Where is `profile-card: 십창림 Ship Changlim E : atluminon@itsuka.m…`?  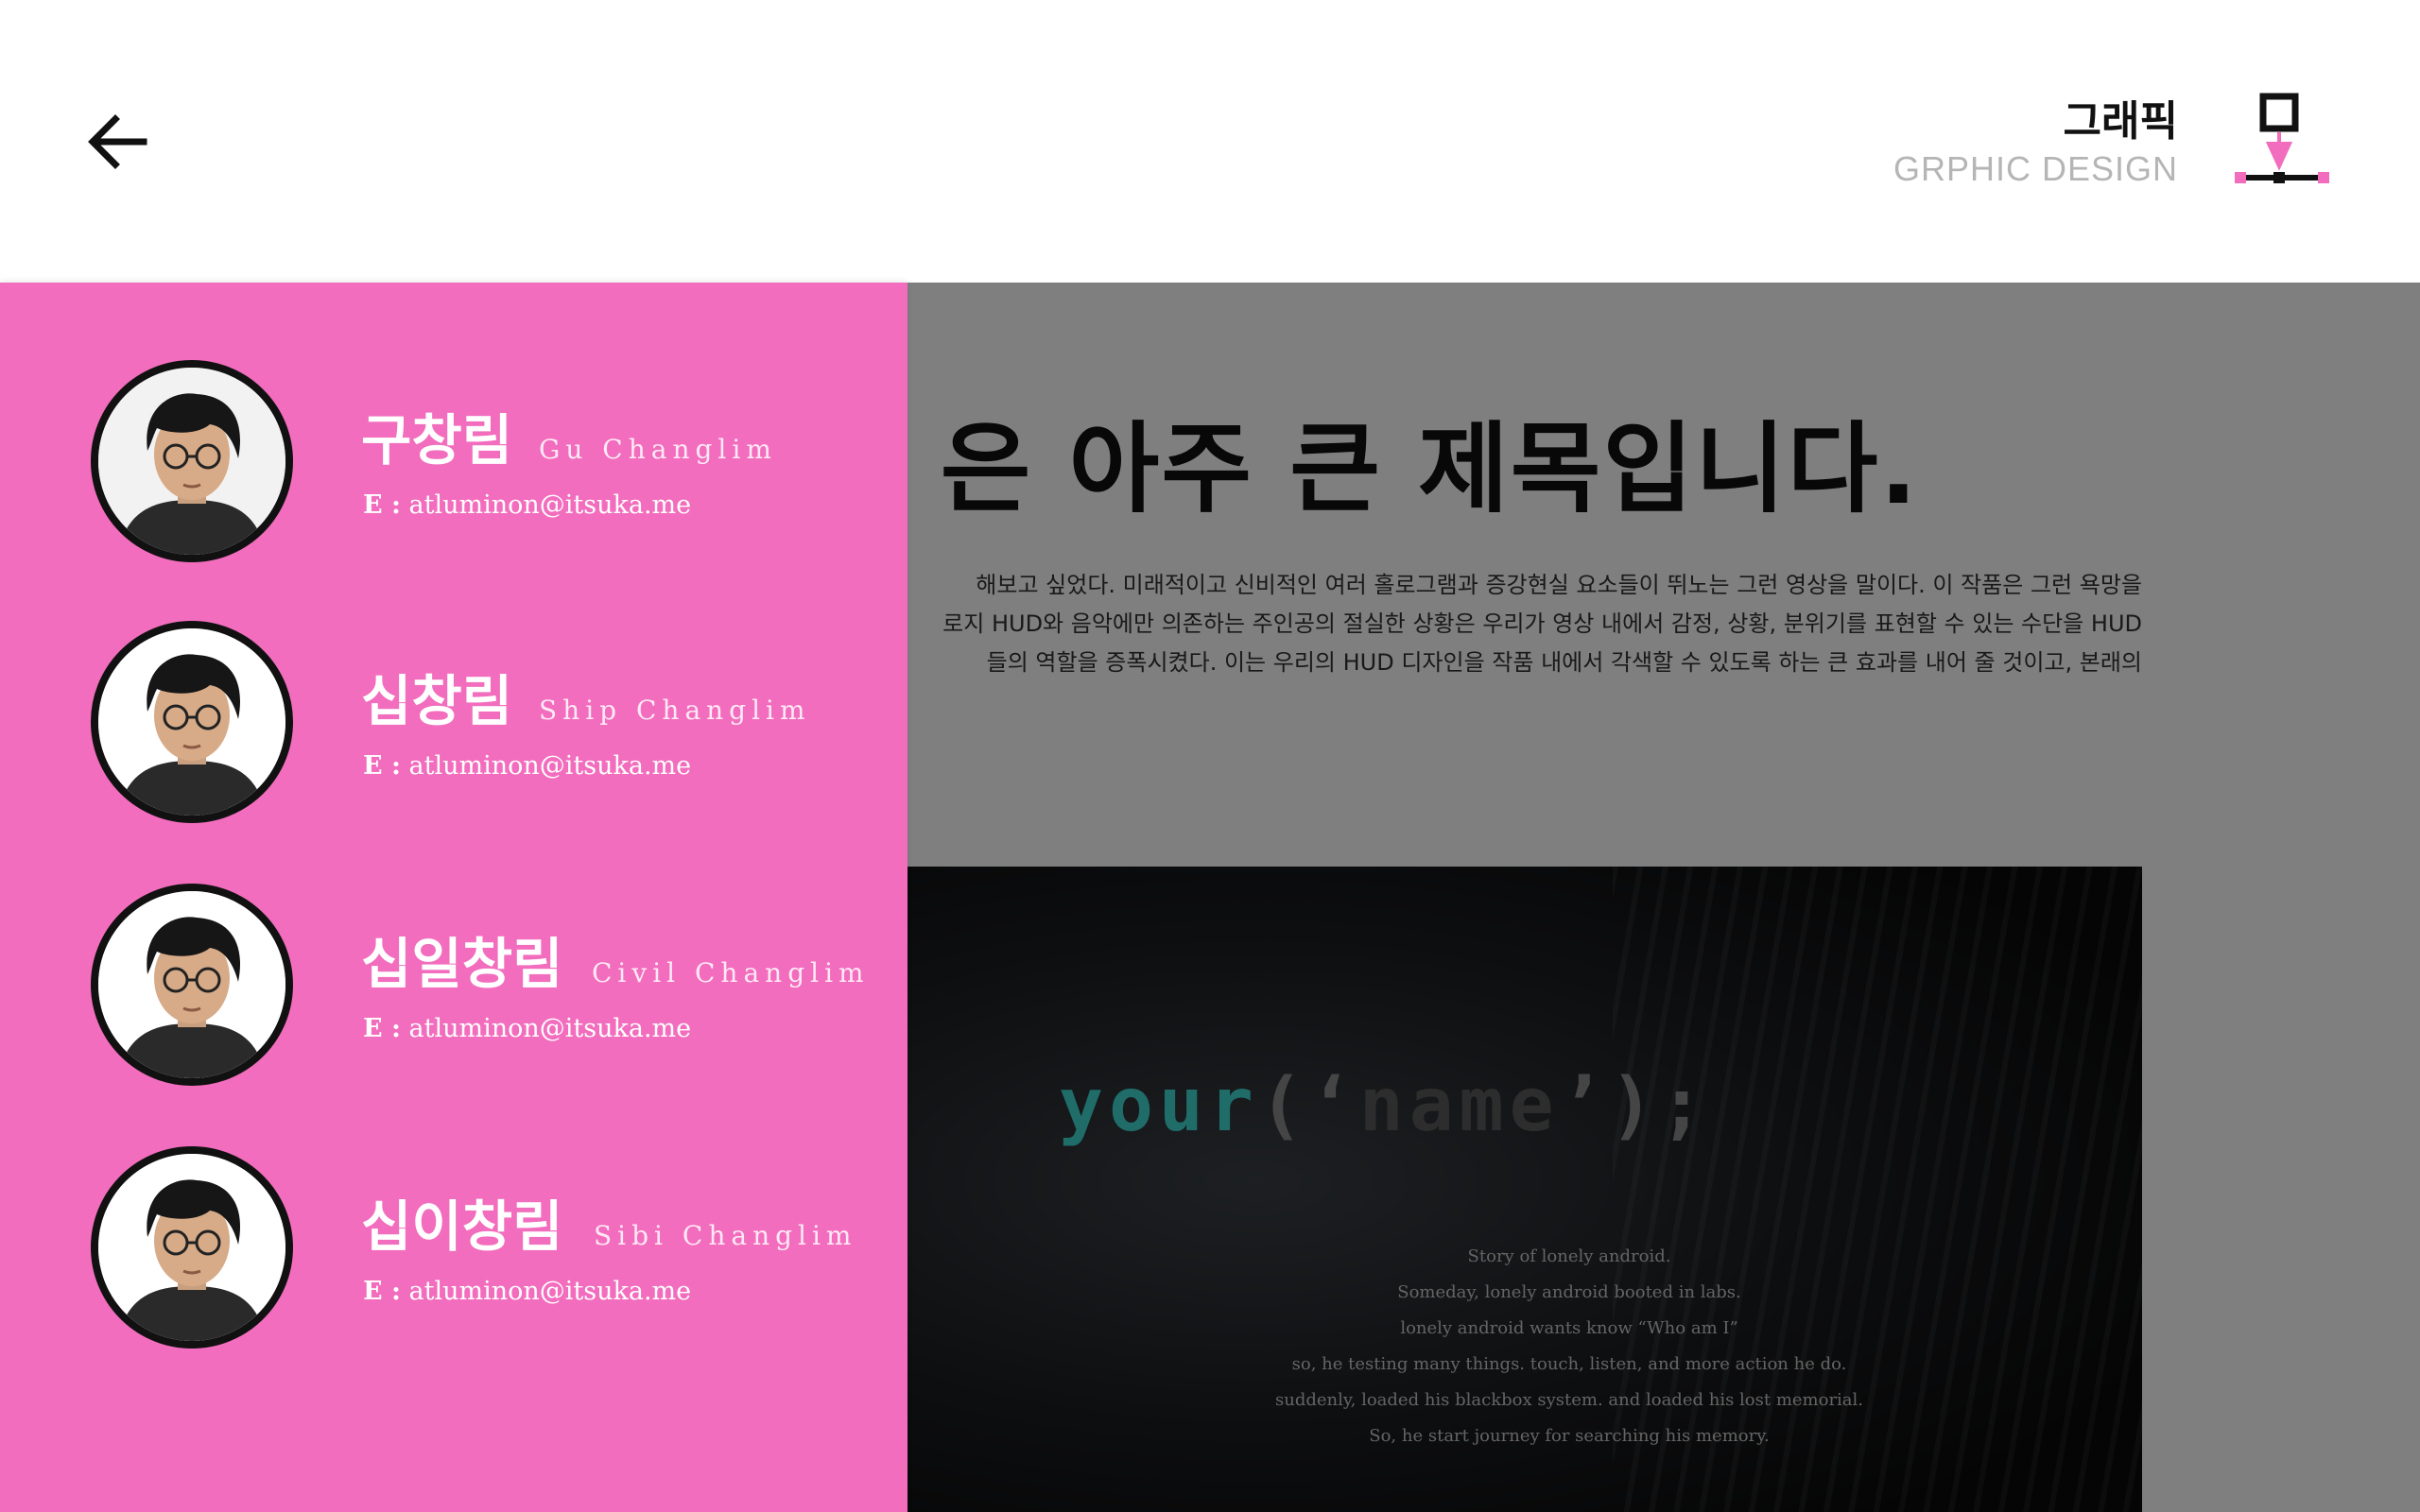 profile-card: 십창림 Ship Changlim E : atluminon@itsuka.m… is located at coordinates (454, 729).